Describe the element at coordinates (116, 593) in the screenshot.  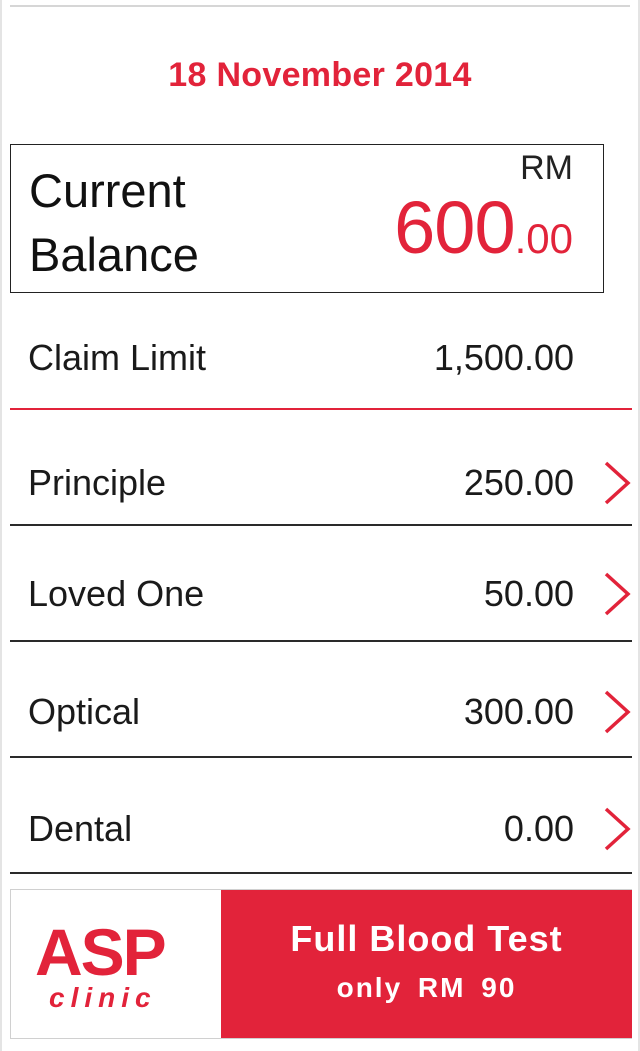
I see `category-label: Loved One` at that location.